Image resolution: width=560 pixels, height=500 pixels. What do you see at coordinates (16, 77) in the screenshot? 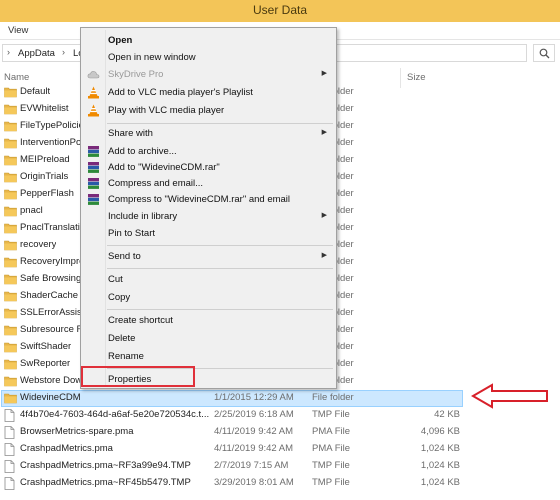
I see `column-header-name: Name` at bounding box center [16, 77].